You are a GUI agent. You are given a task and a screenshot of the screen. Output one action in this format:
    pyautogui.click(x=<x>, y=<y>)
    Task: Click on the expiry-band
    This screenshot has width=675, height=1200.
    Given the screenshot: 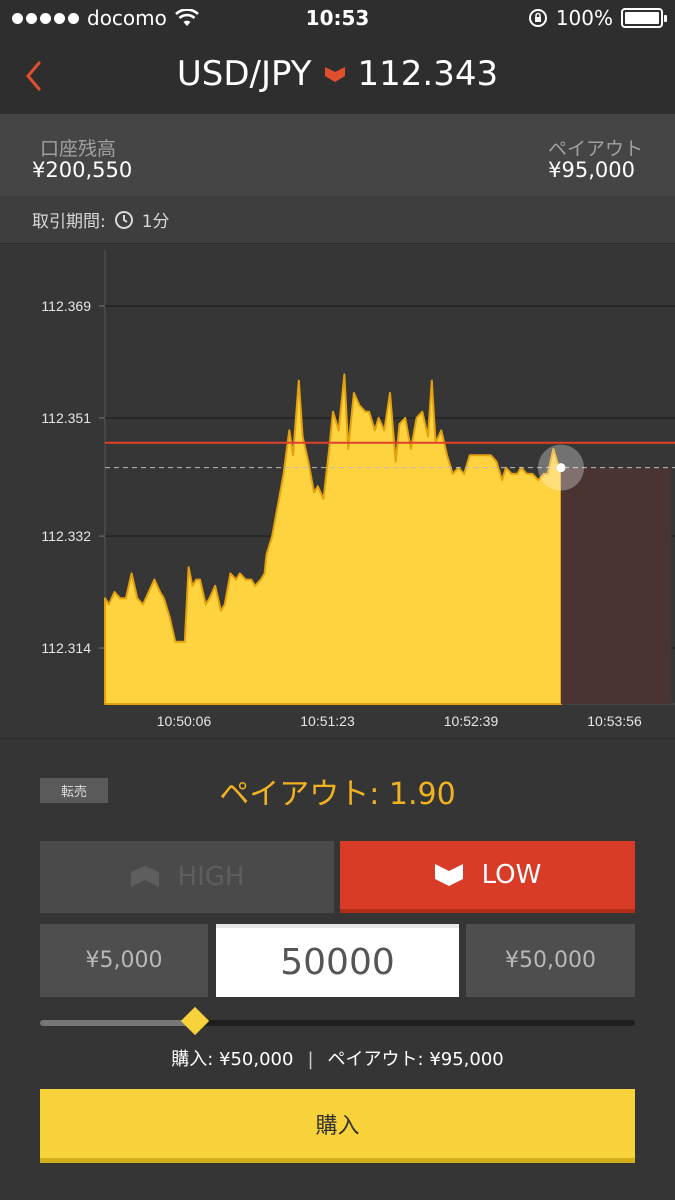 What is the action you would take?
    pyautogui.click(x=616, y=585)
    